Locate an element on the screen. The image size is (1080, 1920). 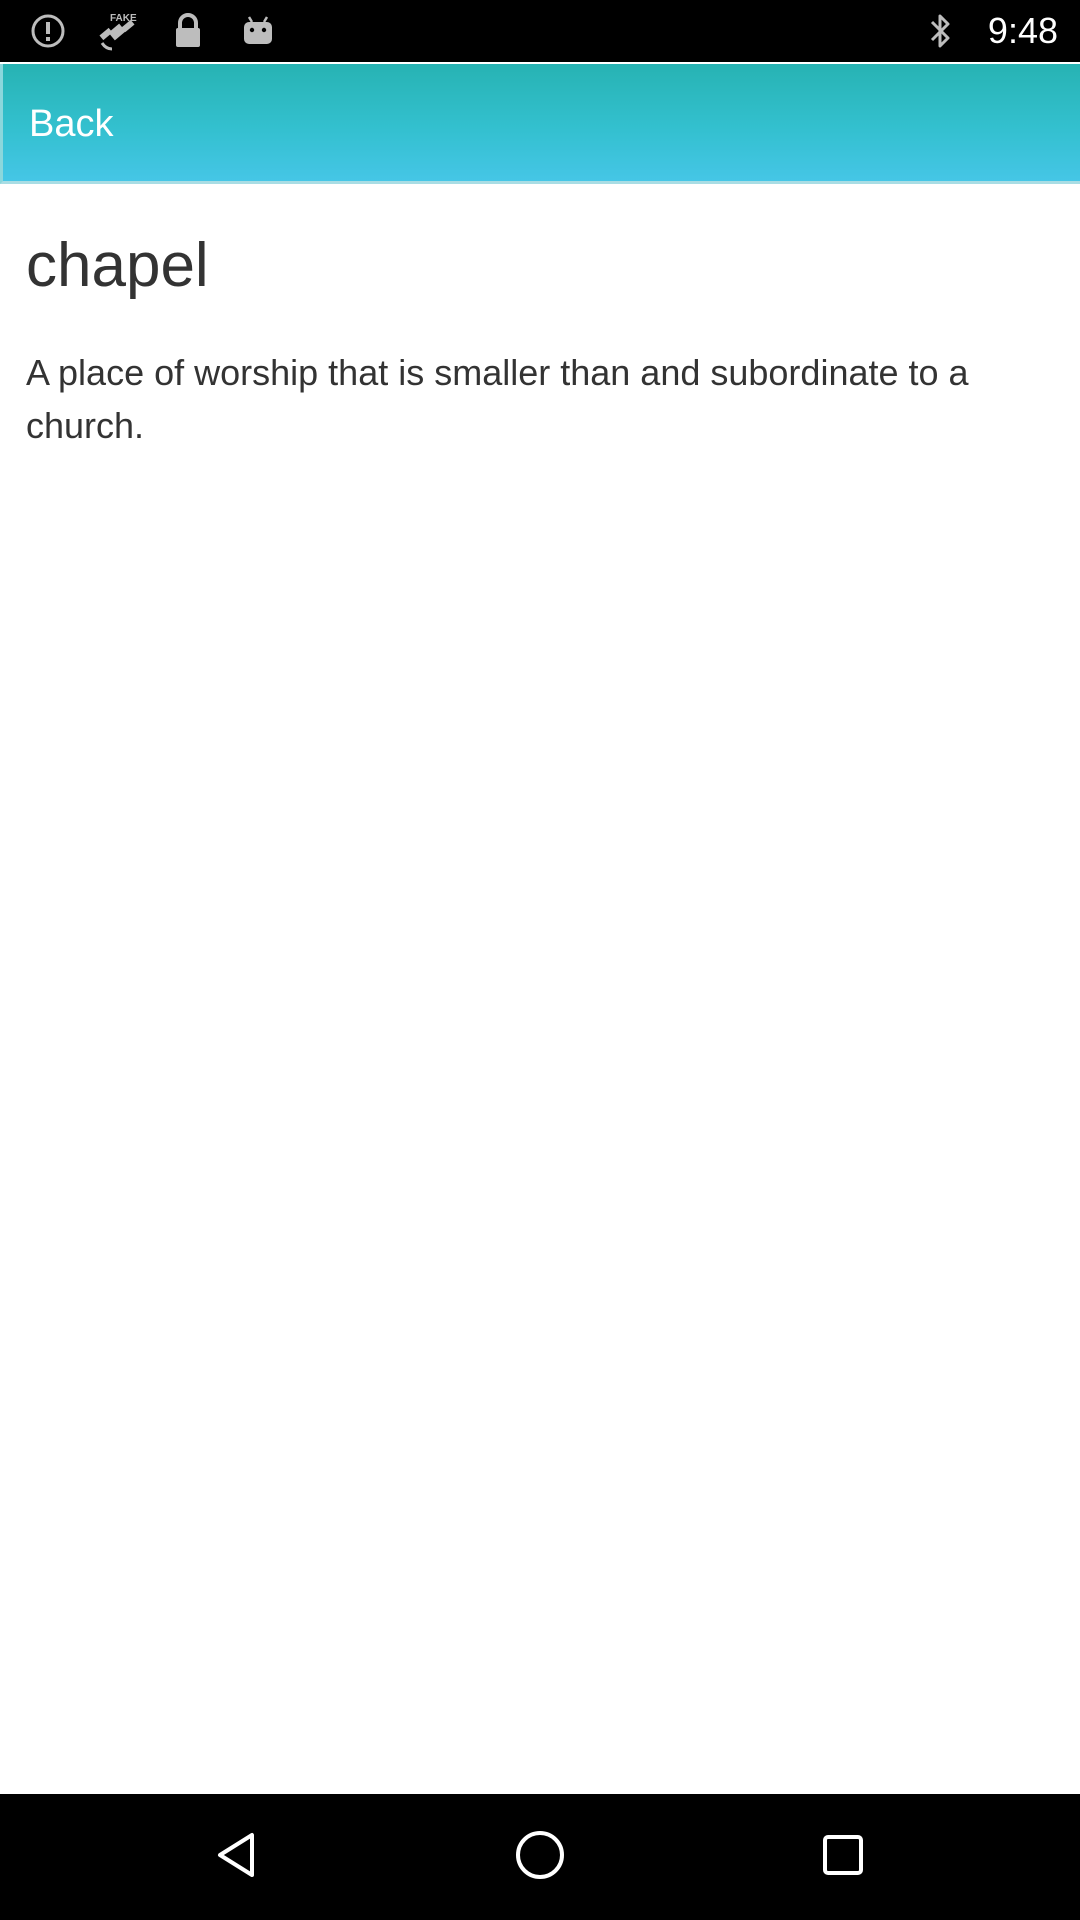
nav-home-button is located at coordinates (540, 1857).